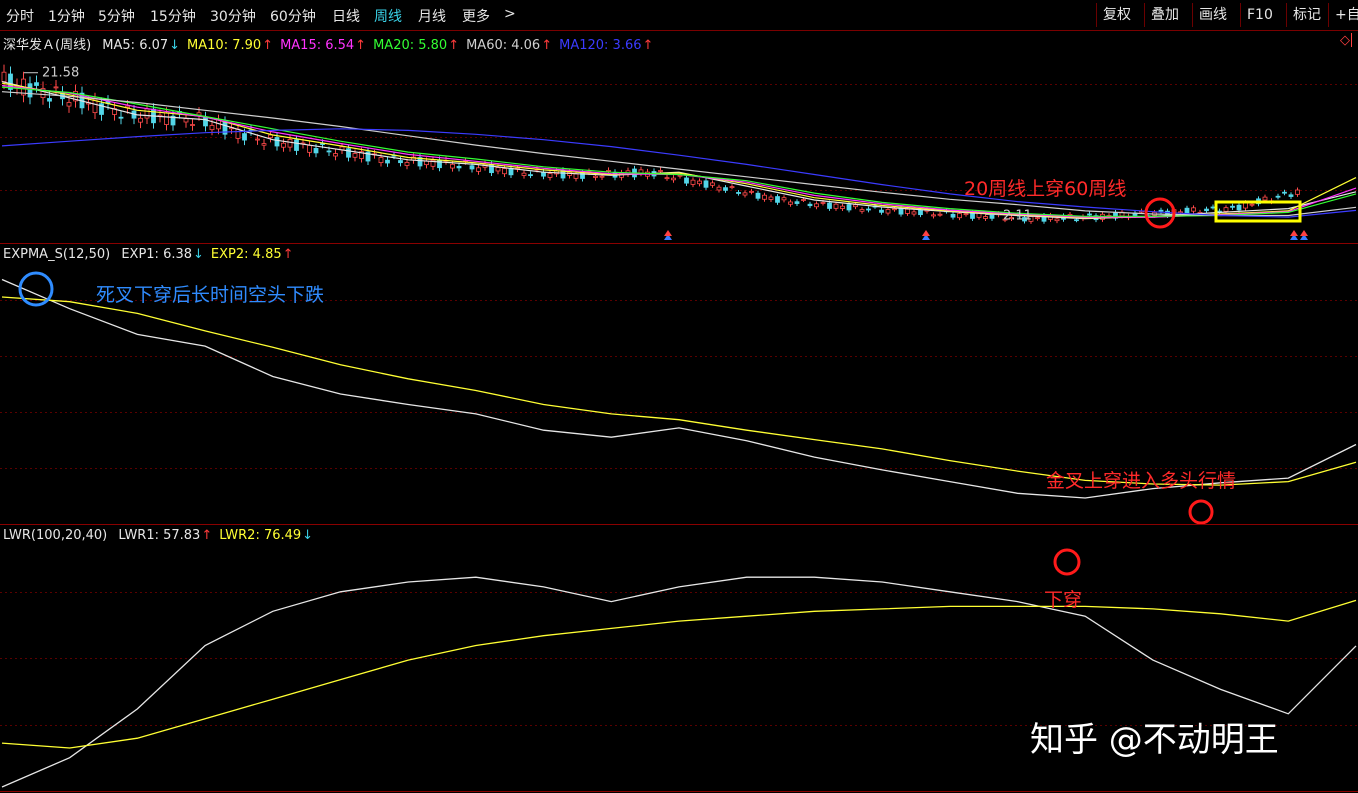 This screenshot has width=1358, height=793. I want to click on period-tab-60min: 60分钟, so click(293, 16).